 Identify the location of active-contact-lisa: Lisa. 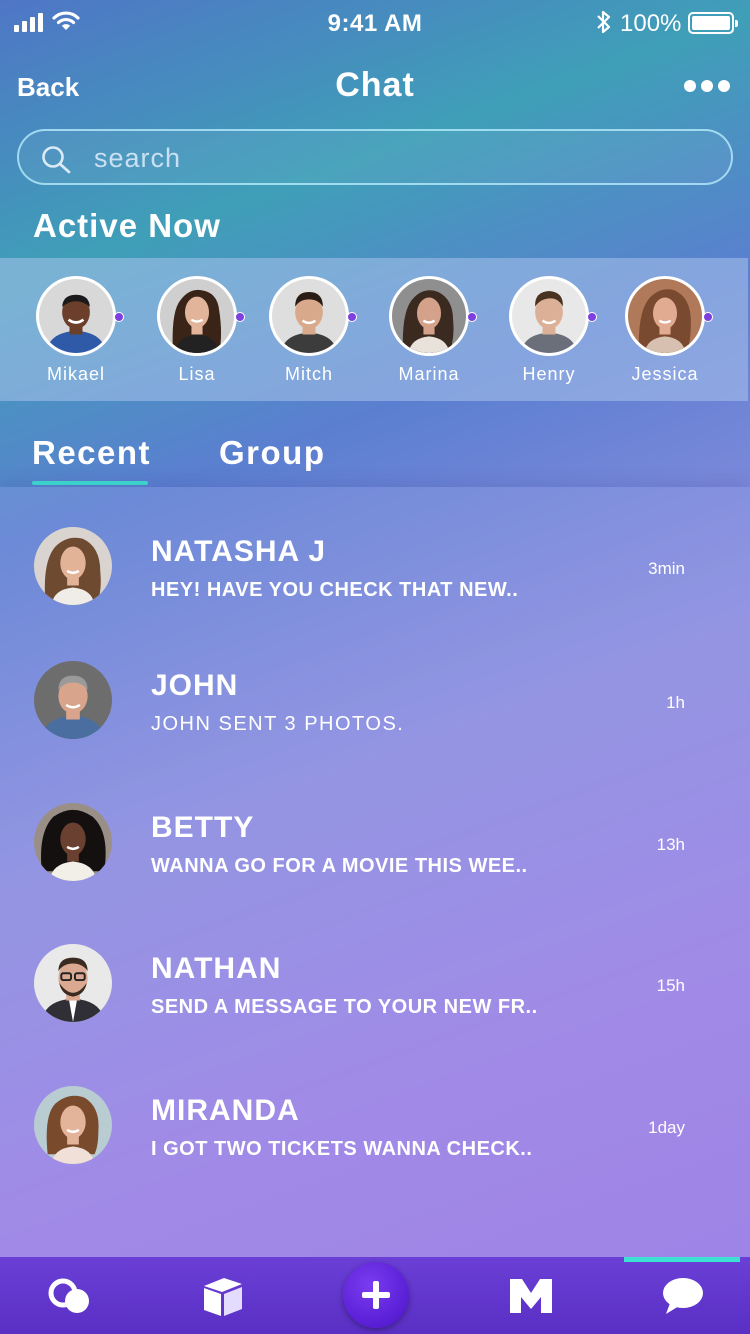
(197, 330).